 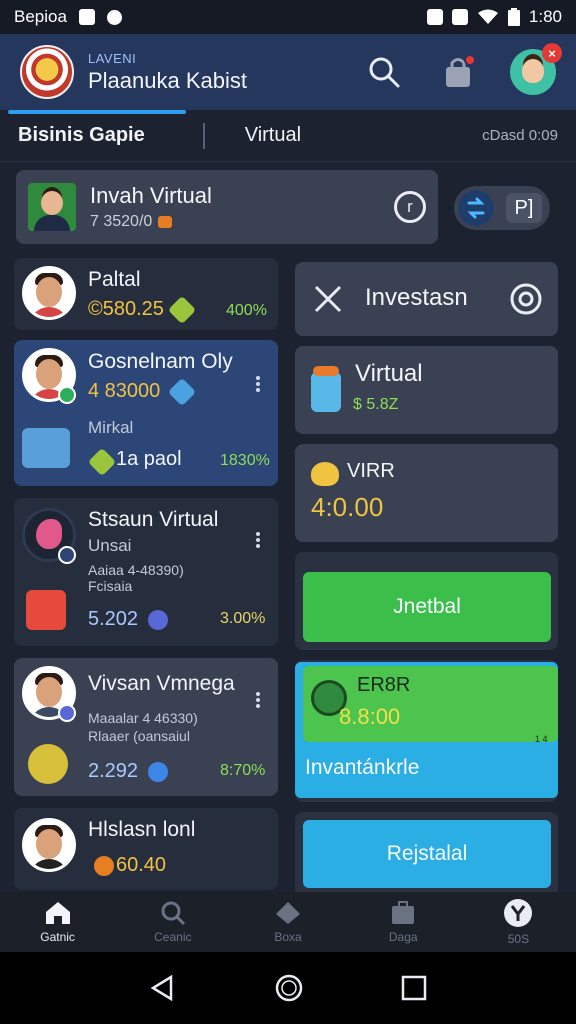 I want to click on nav-tags: Boxa, so click(x=287, y=922).